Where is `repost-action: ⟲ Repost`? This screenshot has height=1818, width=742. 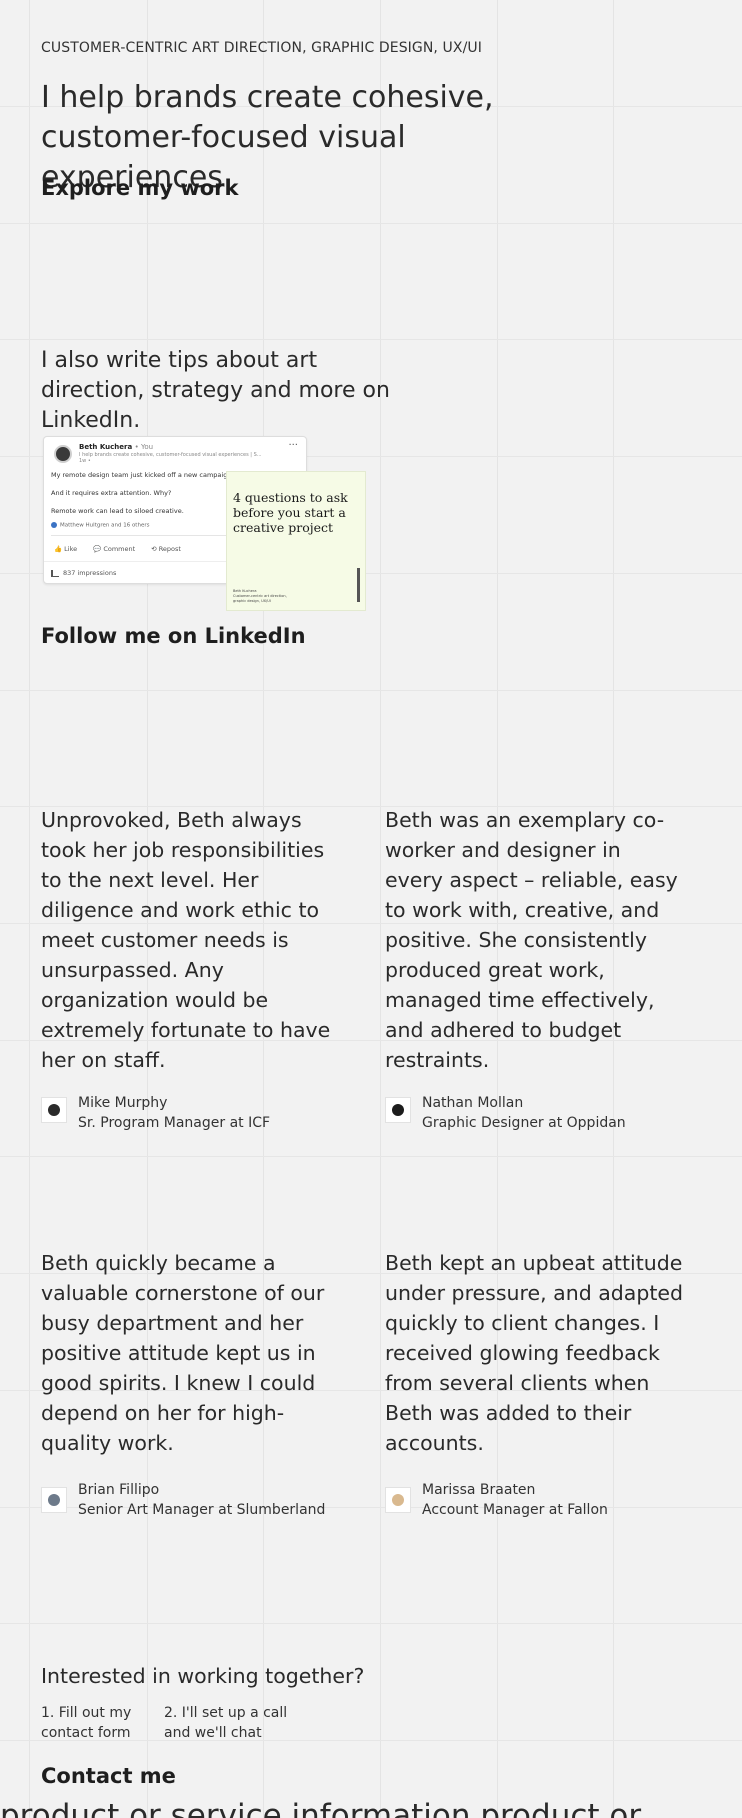 repost-action: ⟲ Repost is located at coordinates (166, 549).